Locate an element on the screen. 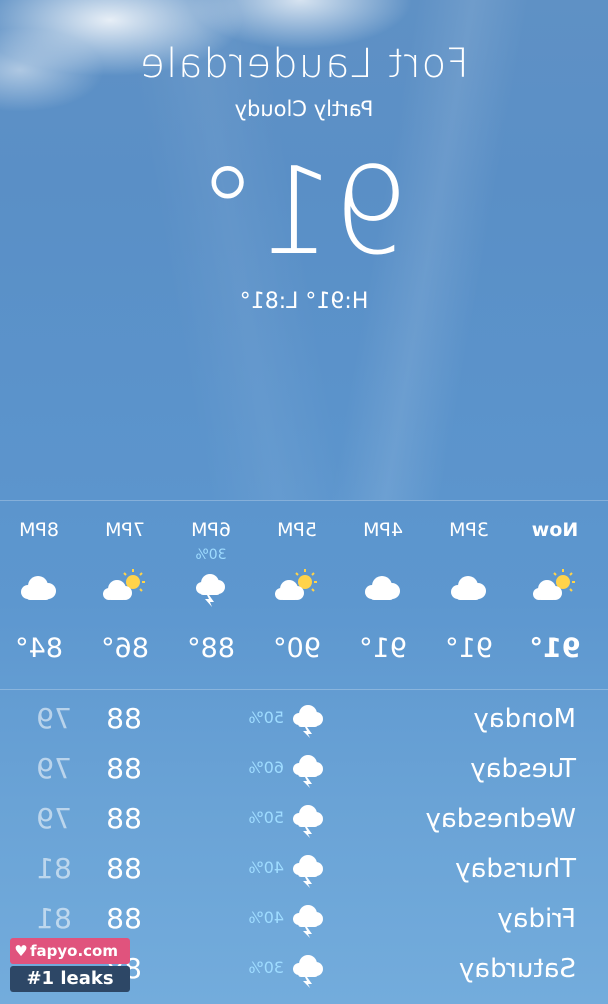 The image size is (608, 1004). day-name: Friday is located at coordinates (536, 919).